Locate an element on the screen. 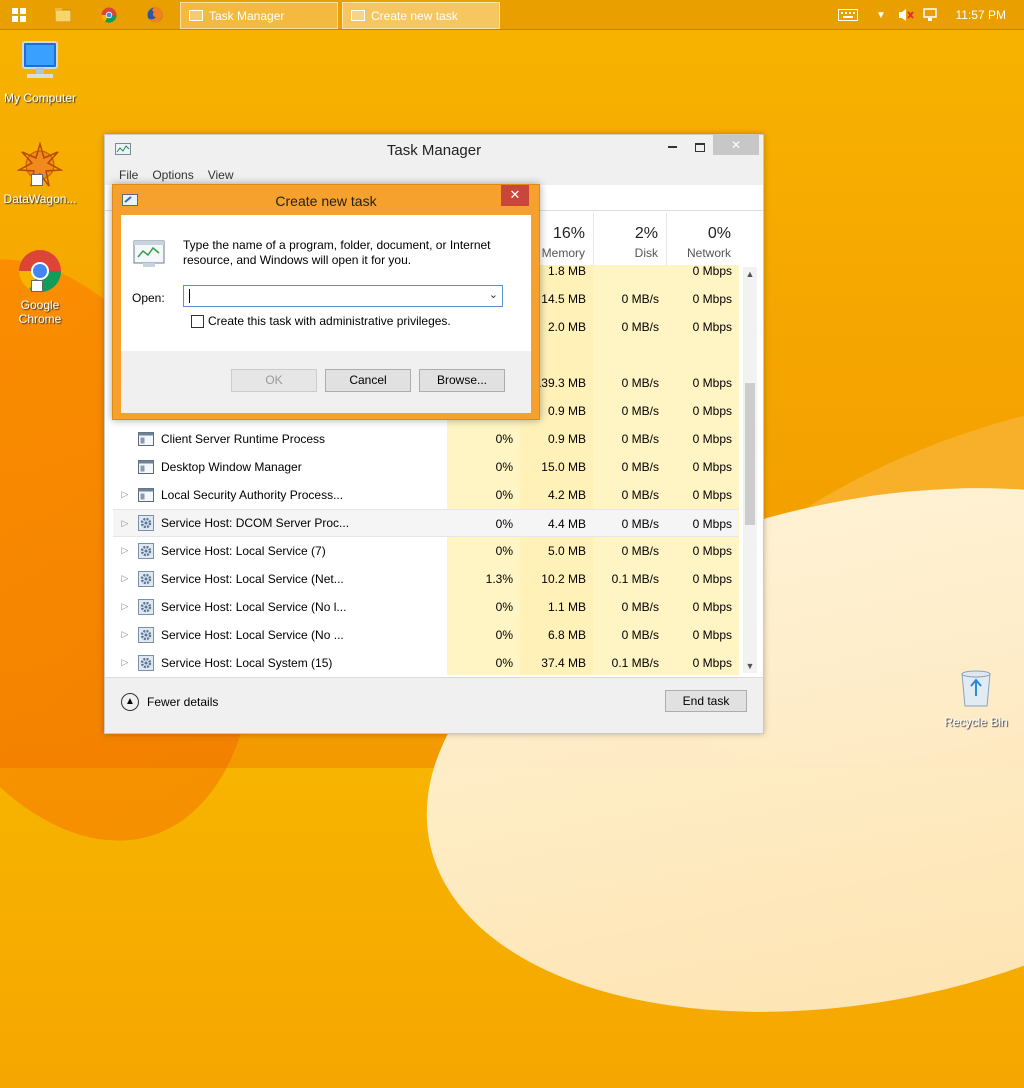 This screenshot has width=1024, height=1088. menu-view: View is located at coordinates (221, 175).